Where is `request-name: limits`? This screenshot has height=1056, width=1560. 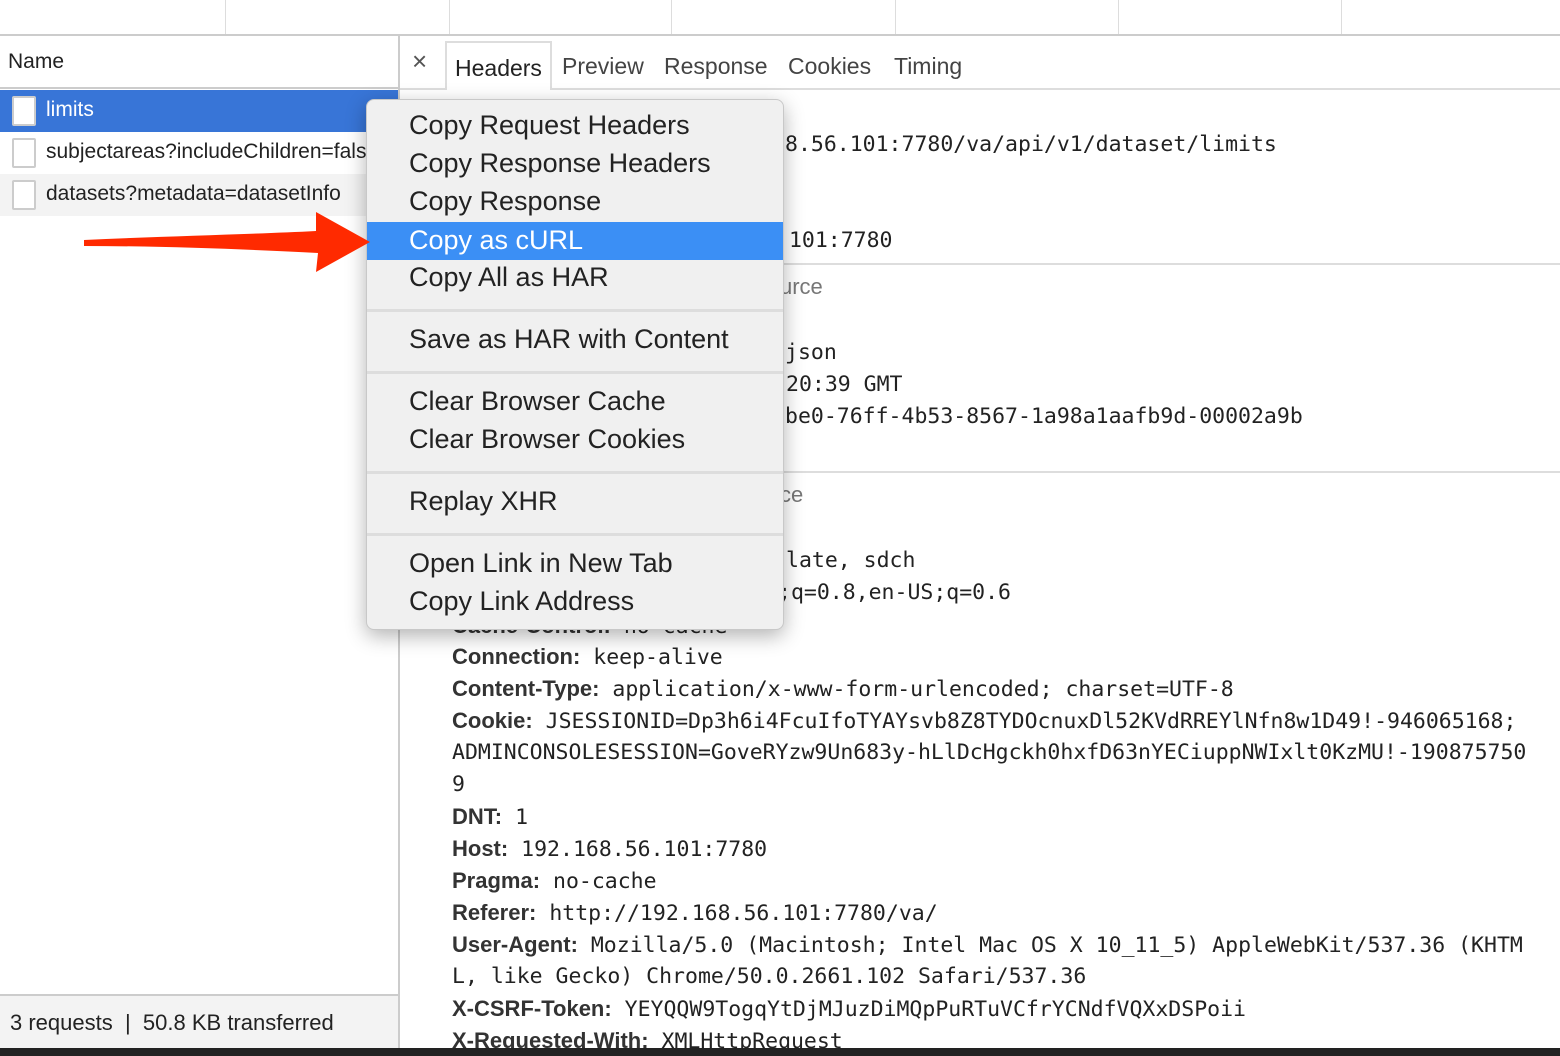 request-name: limits is located at coordinates (70, 109).